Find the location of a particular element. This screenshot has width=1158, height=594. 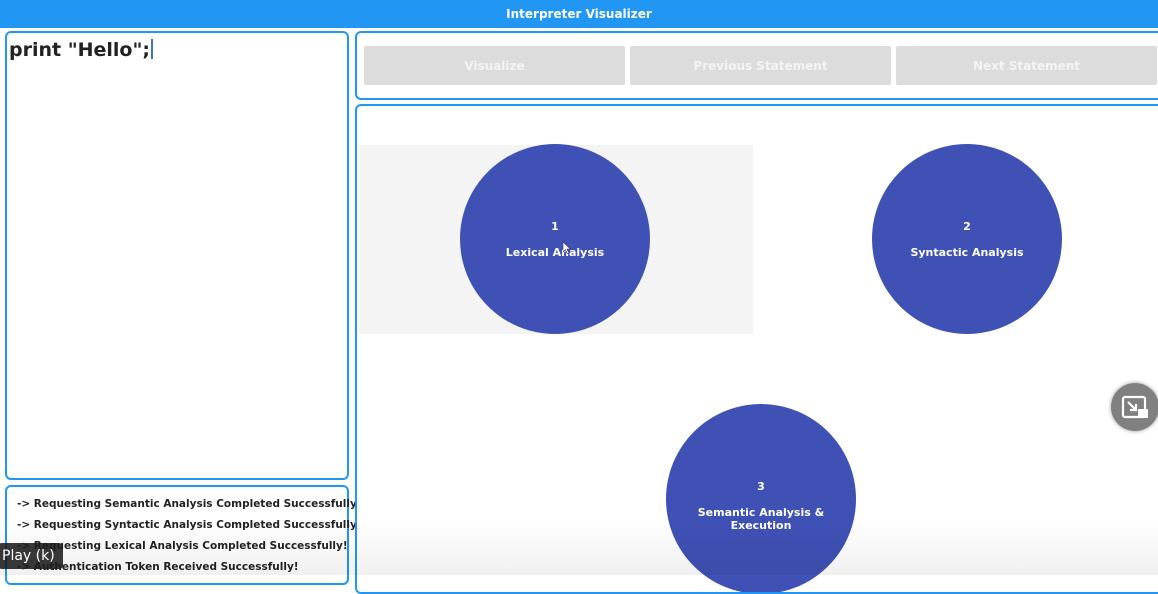

code-text: print "Hello"; is located at coordinates (79, 50).